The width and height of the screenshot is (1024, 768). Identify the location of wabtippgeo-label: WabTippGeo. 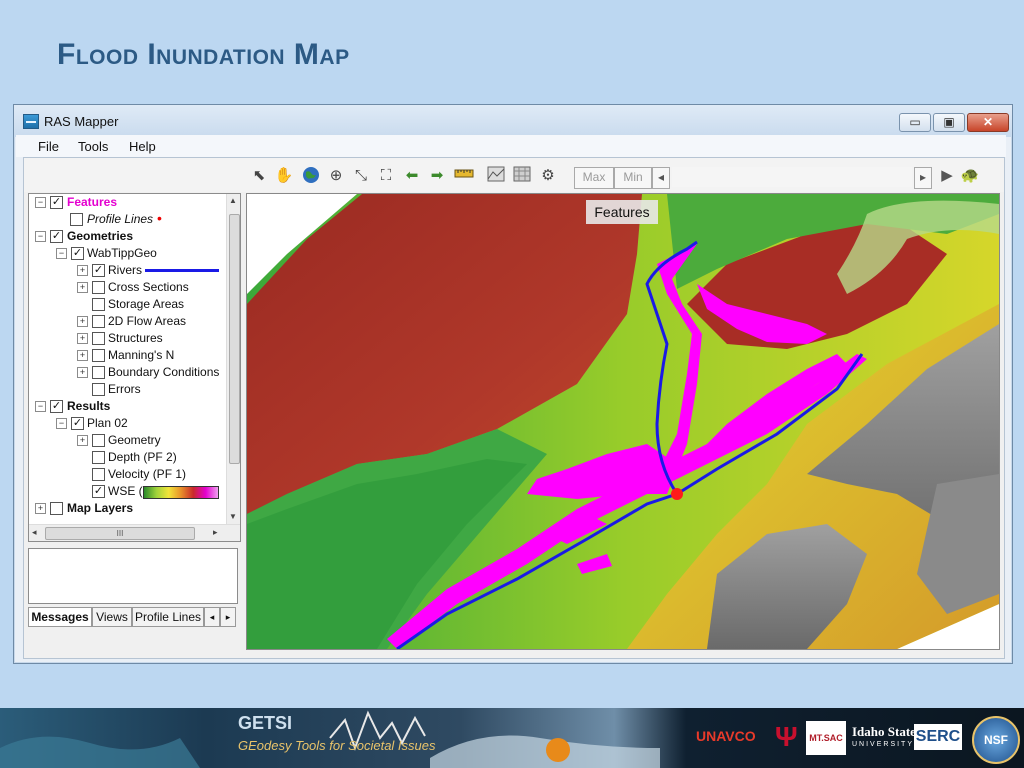
(122, 253).